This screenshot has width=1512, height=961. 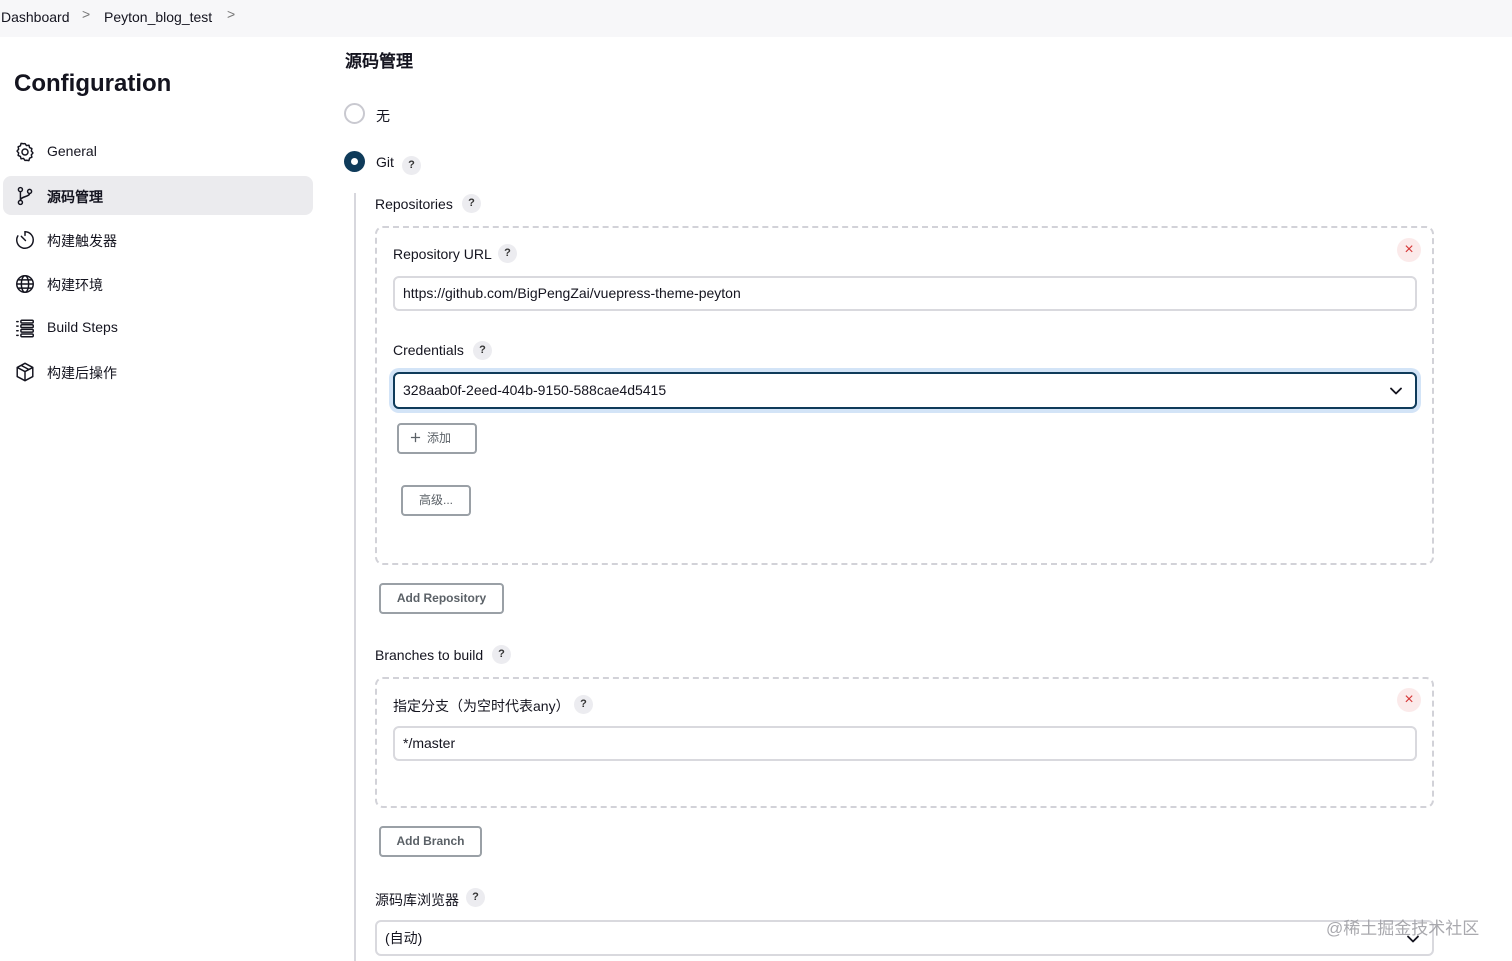 I want to click on radio-git, so click(x=354, y=161).